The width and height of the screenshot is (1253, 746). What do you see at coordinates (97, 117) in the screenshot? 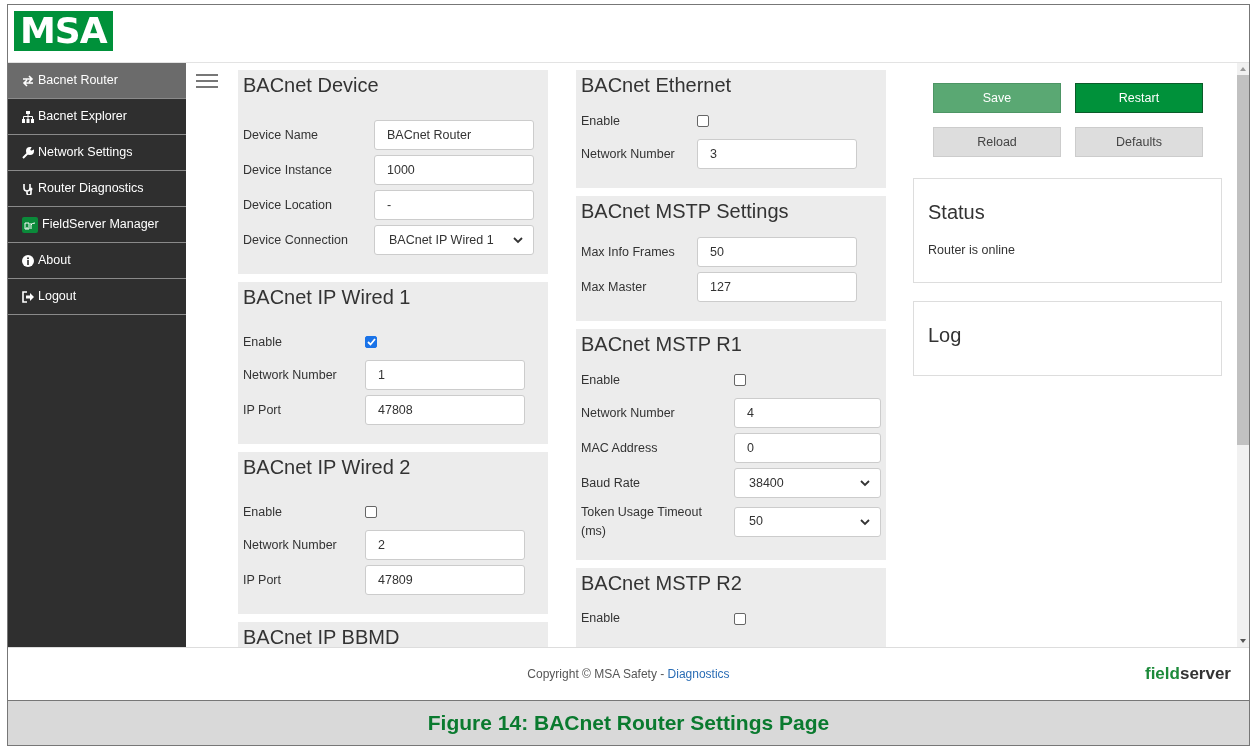
I see `sidebar-item: Bacnet Explorer` at bounding box center [97, 117].